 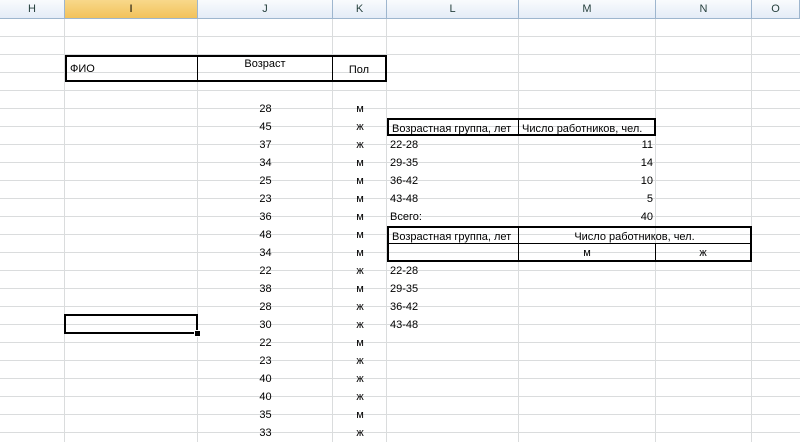 What do you see at coordinates (453, 271) in the screenshot?
I see `gender-group: 22-28` at bounding box center [453, 271].